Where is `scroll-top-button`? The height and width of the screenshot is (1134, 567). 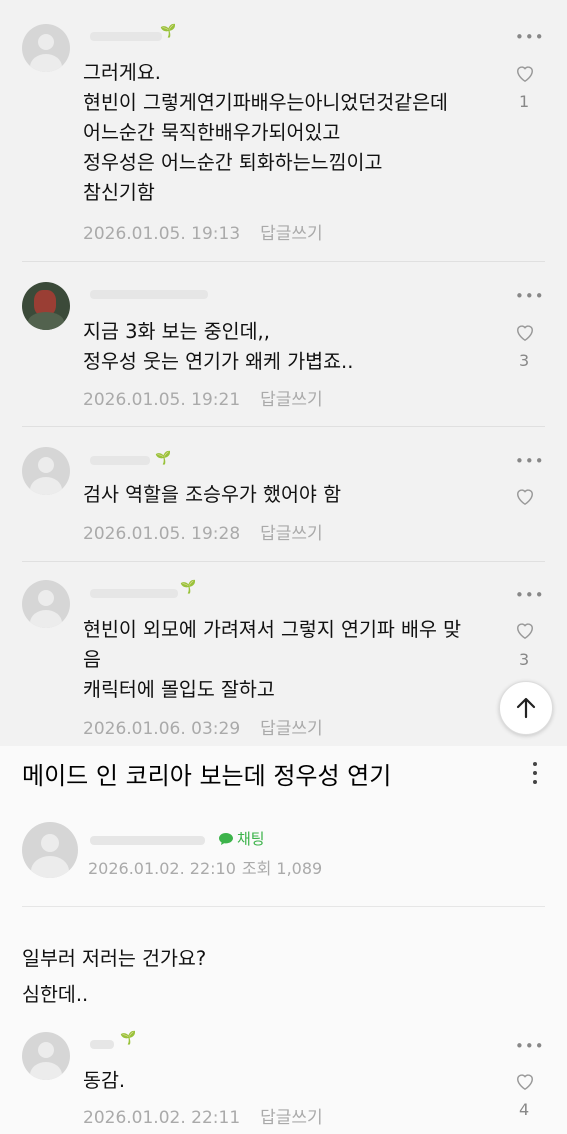
scroll-top-button is located at coordinates (526, 708).